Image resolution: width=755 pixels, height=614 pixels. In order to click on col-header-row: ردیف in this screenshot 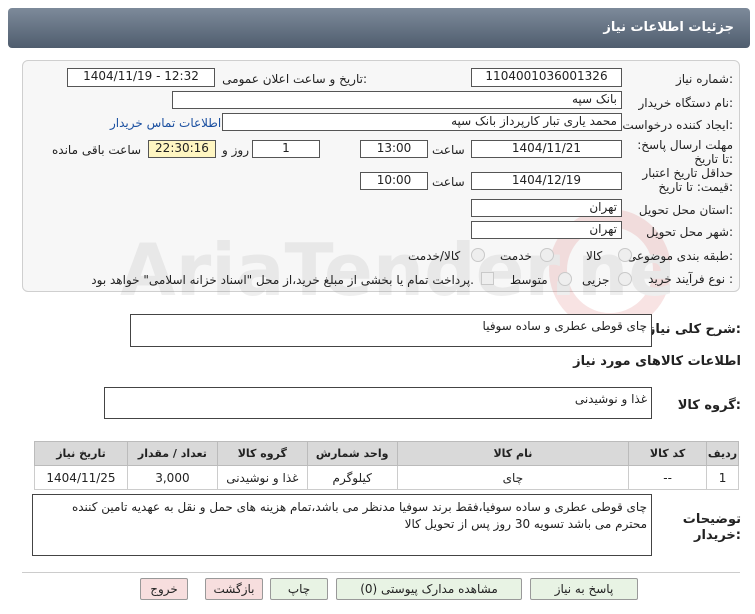, I will do `click(722, 453)`.